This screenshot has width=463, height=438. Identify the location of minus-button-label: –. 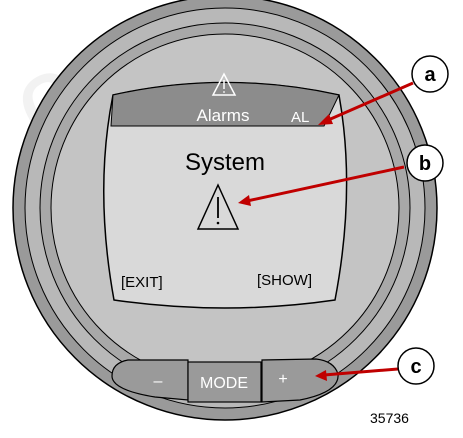
(158, 381).